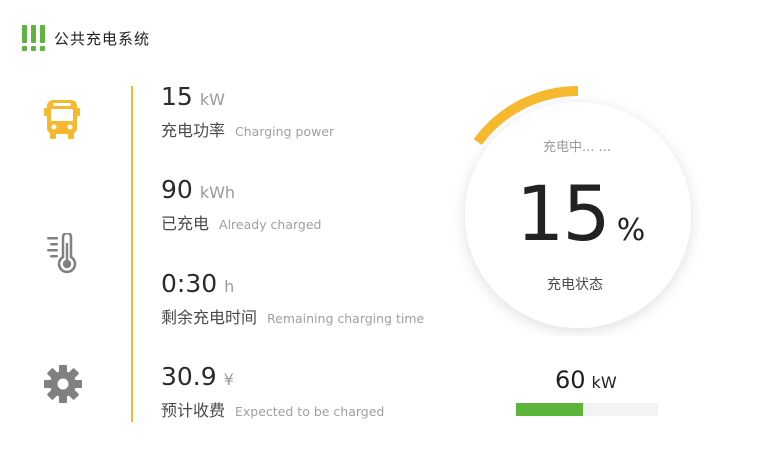 The height and width of the screenshot is (454, 768). I want to click on metric-label-cn: 预计收费, so click(193, 410).